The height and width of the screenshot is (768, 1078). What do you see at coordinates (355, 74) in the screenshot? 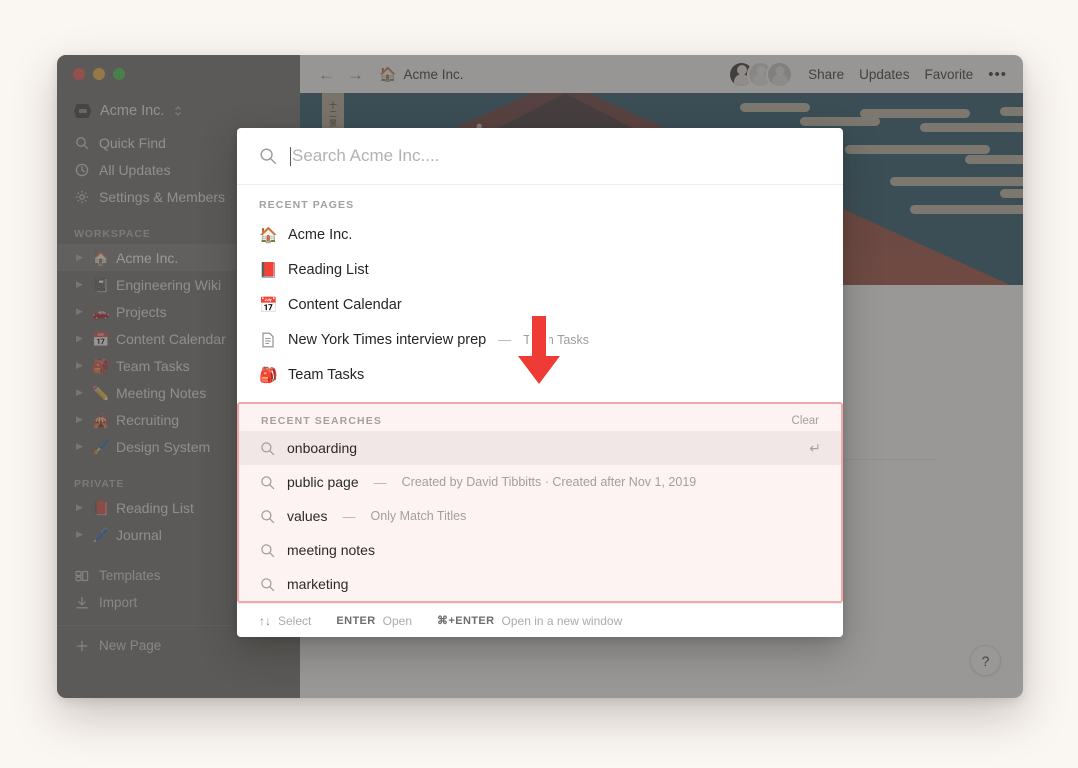
I see `arrow-right-icon: →` at bounding box center [355, 74].